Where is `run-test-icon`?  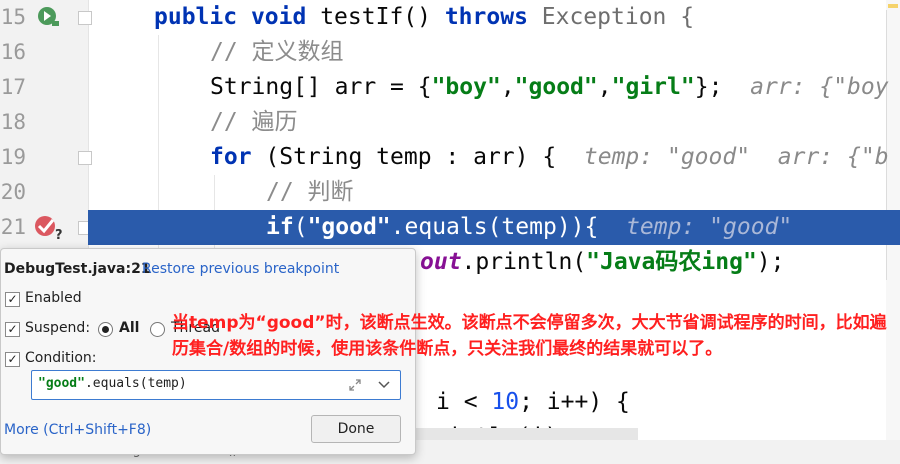 run-test-icon is located at coordinates (49, 17).